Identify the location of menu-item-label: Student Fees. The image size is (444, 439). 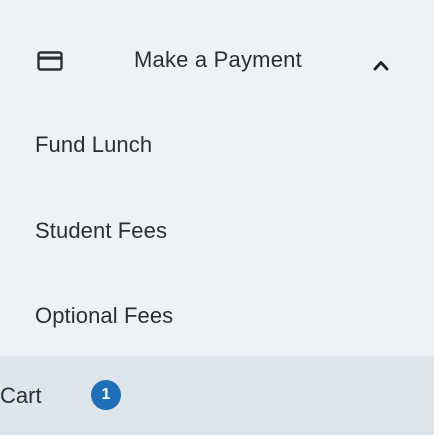
(101, 230).